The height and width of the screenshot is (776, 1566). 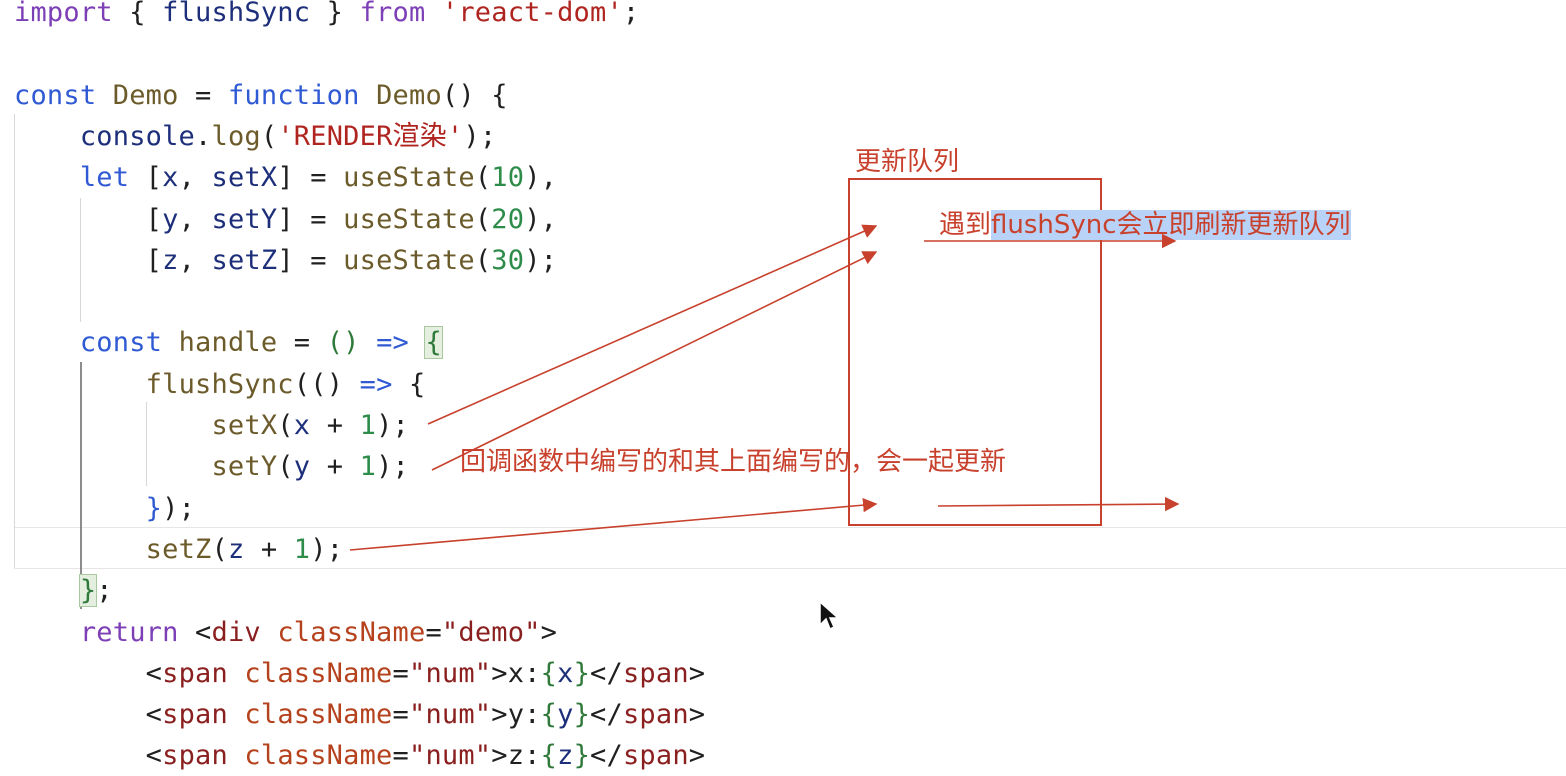 What do you see at coordinates (652, 324) in the screenshot?
I see `arrow-setx` at bounding box center [652, 324].